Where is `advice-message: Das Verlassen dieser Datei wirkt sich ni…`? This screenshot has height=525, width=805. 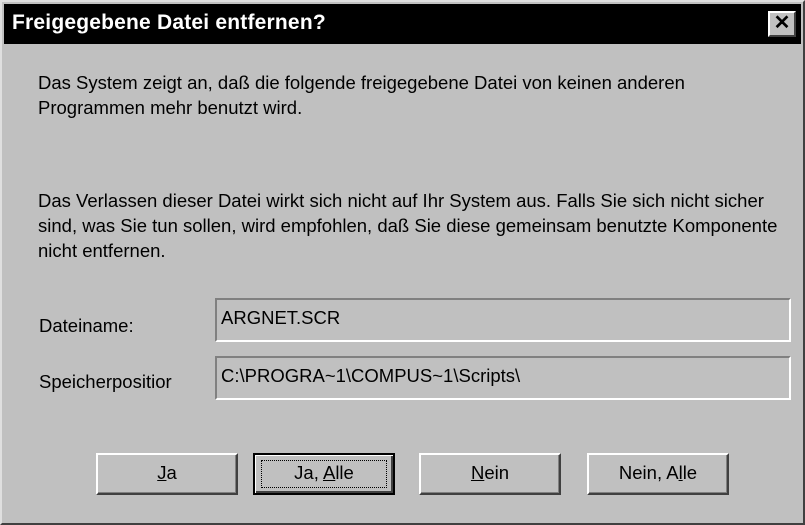
advice-message: Das Verlassen dieser Datei wirkt sich ni… is located at coordinates (408, 225).